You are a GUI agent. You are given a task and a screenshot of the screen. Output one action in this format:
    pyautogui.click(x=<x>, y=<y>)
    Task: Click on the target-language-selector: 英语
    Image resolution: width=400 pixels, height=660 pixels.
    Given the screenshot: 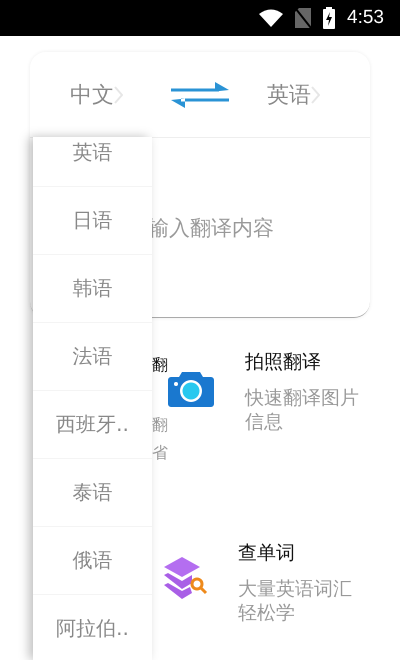 What is the action you would take?
    pyautogui.click(x=293, y=95)
    